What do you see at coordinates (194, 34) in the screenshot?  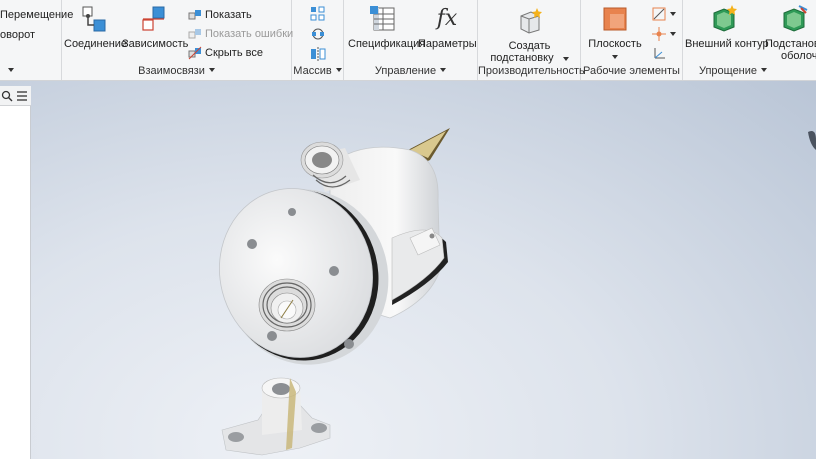 I see `show-errors-icon` at bounding box center [194, 34].